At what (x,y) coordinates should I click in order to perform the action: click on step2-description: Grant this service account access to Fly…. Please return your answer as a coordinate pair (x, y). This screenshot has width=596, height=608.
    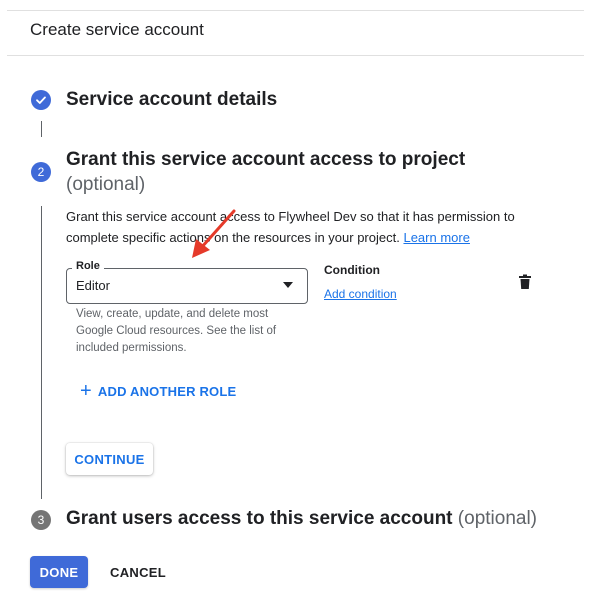
    Looking at the image, I should click on (301, 227).